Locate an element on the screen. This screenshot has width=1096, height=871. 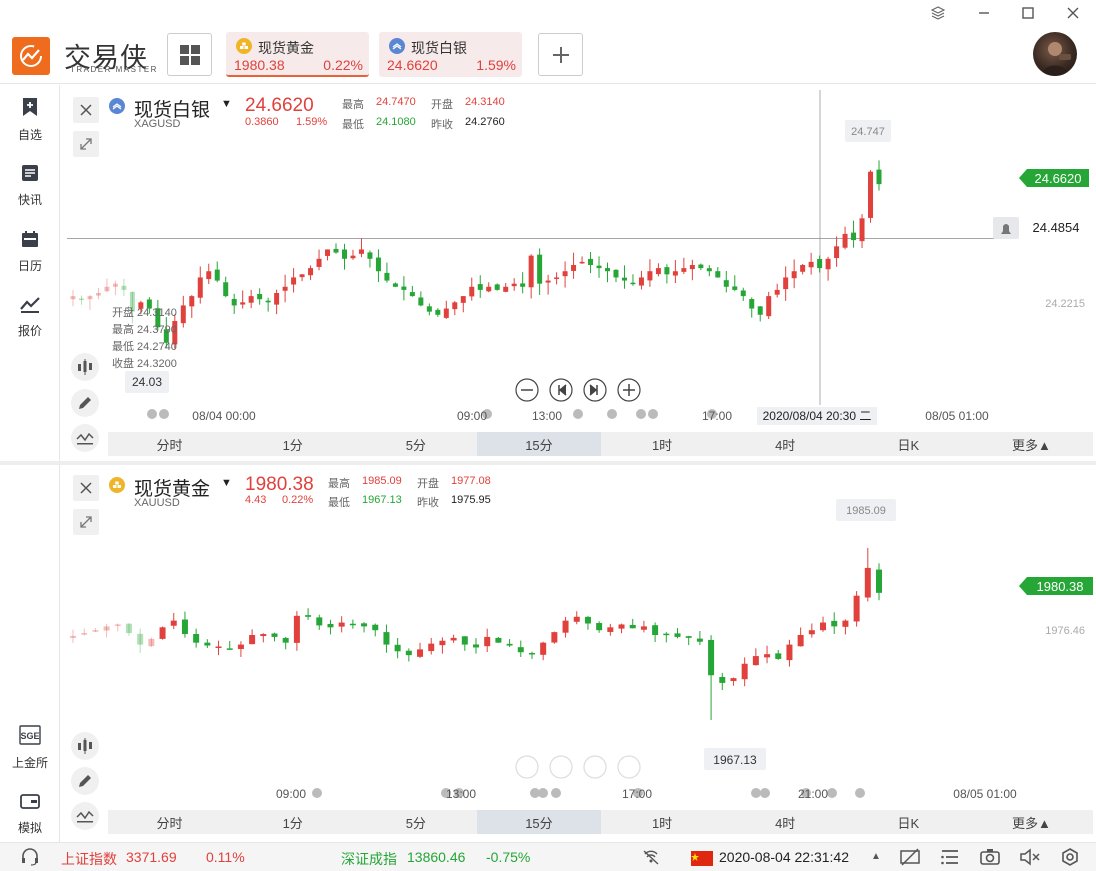
gold-pct: 0.22% is located at coordinates (298, 500).